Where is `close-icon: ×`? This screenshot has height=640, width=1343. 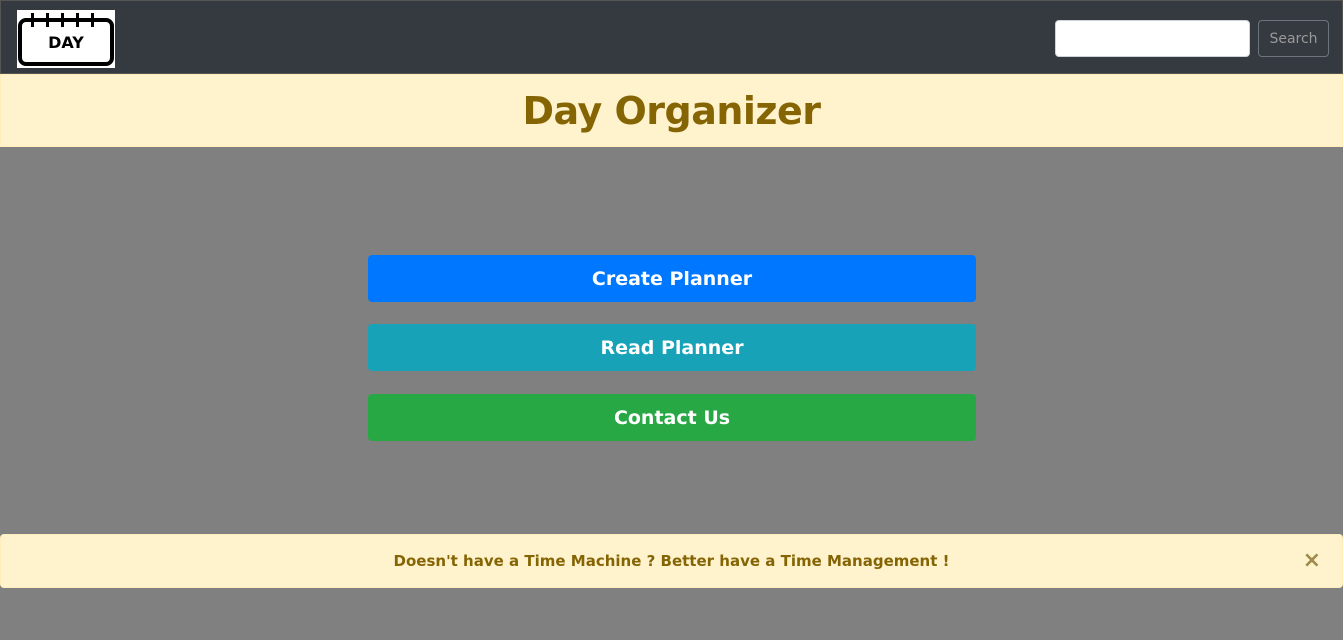
close-icon: × is located at coordinates (1312, 561).